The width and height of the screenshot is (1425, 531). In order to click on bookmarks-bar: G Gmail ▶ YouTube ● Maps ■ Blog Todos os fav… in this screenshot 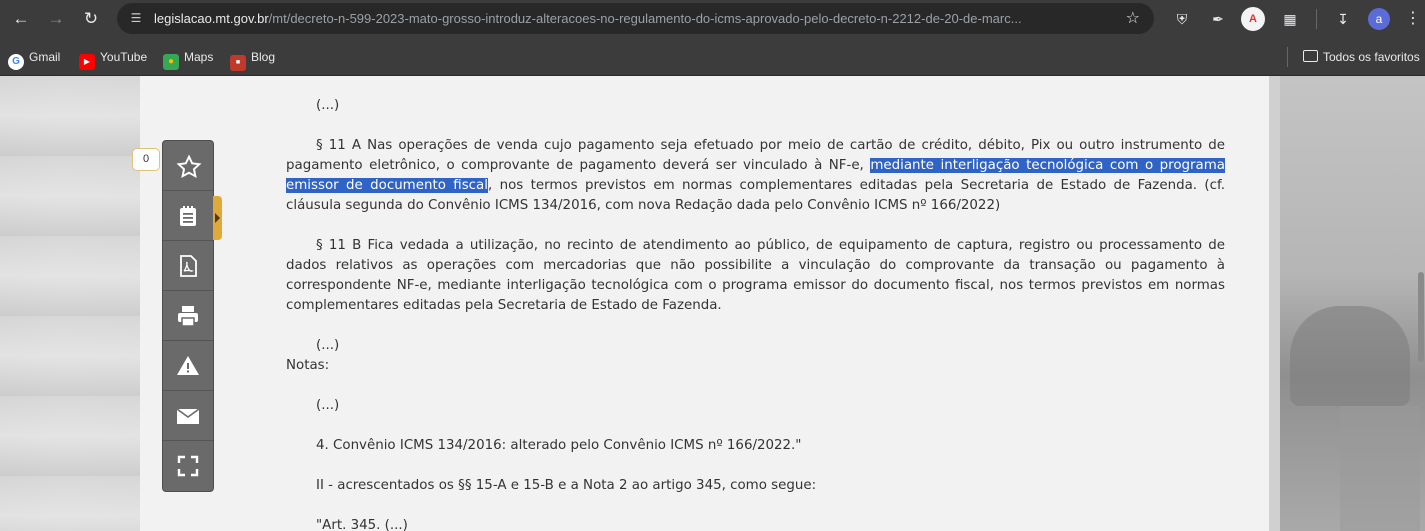, I will do `click(712, 57)`.